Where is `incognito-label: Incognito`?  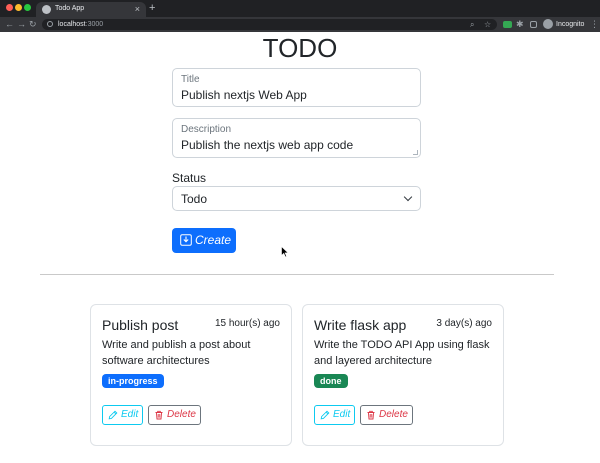
incognito-label: Incognito is located at coordinates (570, 24).